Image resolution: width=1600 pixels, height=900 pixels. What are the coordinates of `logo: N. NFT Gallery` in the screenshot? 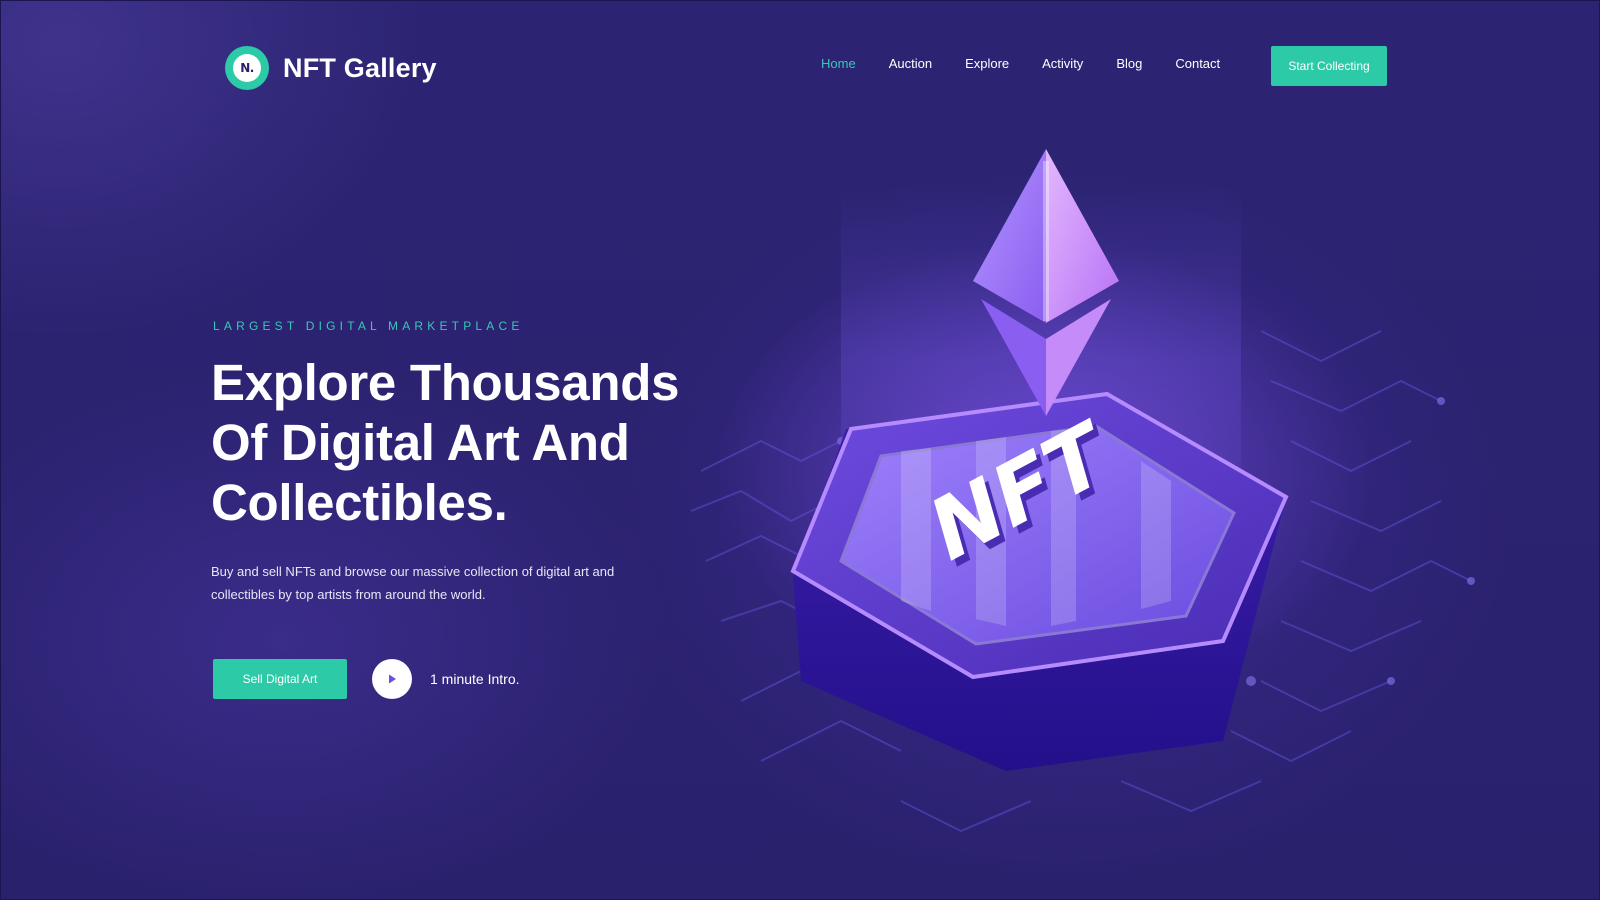 It's located at (331, 68).